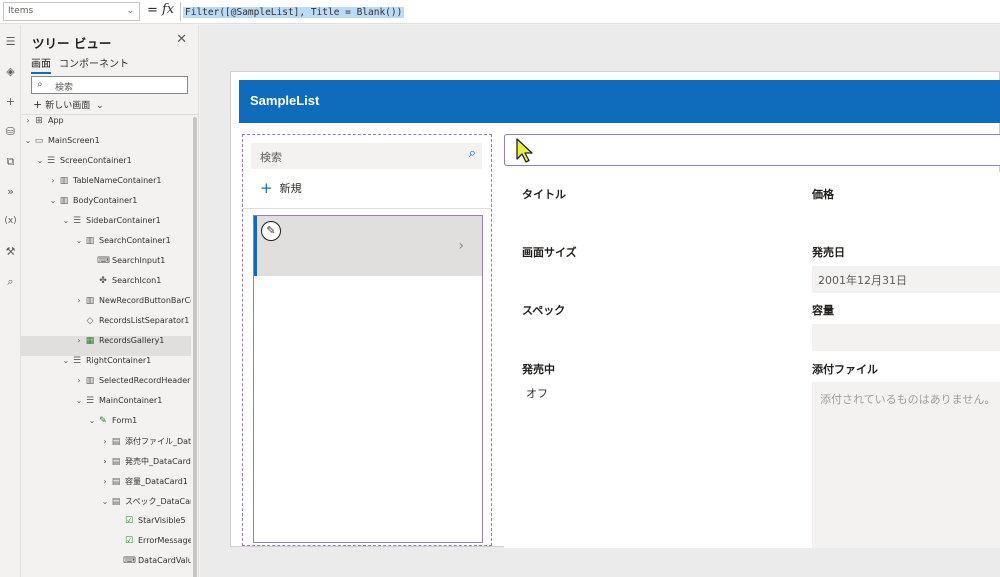 This screenshot has width=1000, height=577. Describe the element at coordinates (168, 9) in the screenshot. I see `fx-icon: fx` at that location.